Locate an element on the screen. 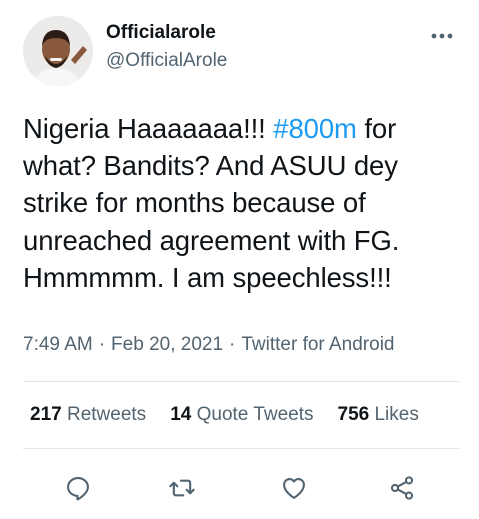 The width and height of the screenshot is (479, 519). tweet-action-bar is located at coordinates (239, 488).